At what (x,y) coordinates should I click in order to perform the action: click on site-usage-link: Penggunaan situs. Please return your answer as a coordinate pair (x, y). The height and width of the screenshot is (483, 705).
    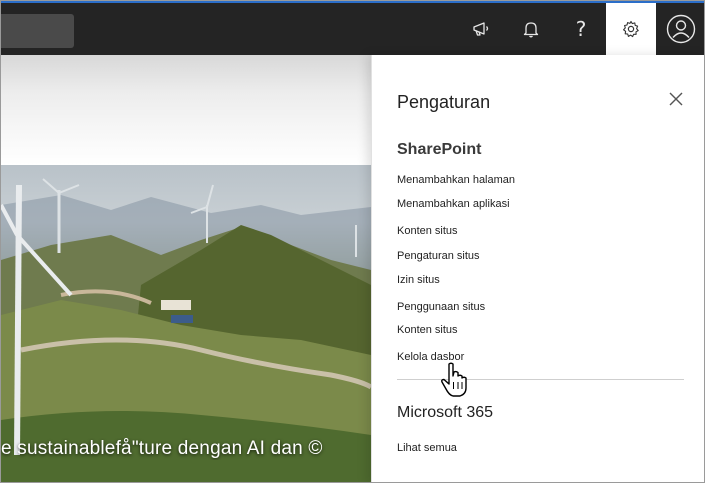
    Looking at the image, I should click on (441, 307).